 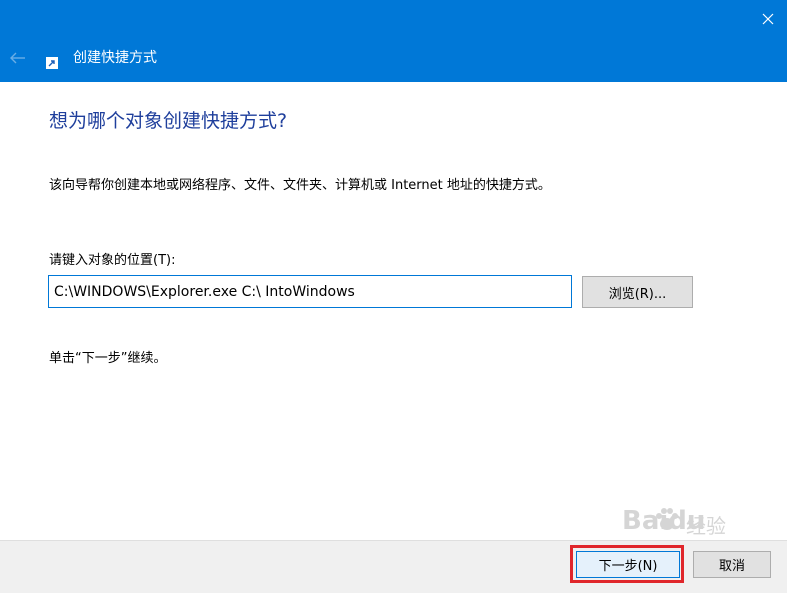 I want to click on next-button: 下一步(N), so click(x=628, y=564).